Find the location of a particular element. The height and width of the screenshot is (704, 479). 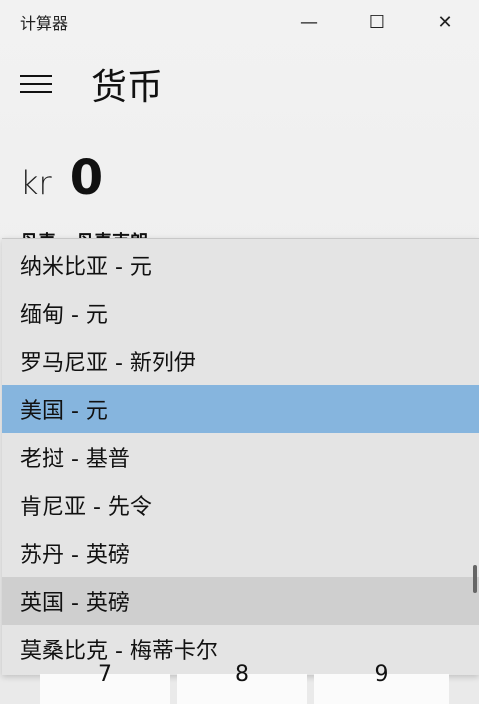

dropdown-item-label: 老挝 - 基普 is located at coordinates (75, 459).